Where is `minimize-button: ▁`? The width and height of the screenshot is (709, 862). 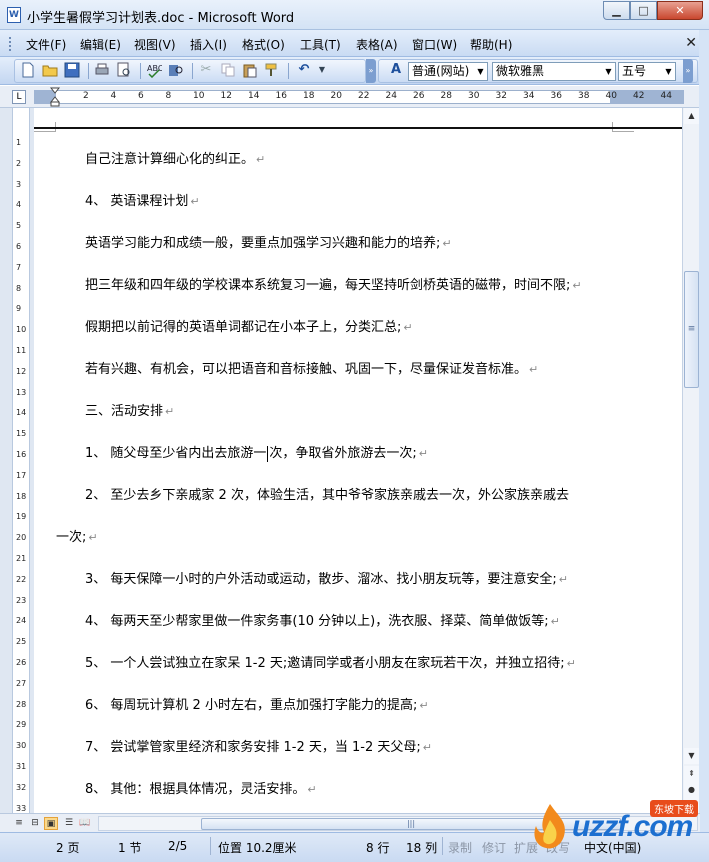
minimize-button: ▁ is located at coordinates (616, 10).